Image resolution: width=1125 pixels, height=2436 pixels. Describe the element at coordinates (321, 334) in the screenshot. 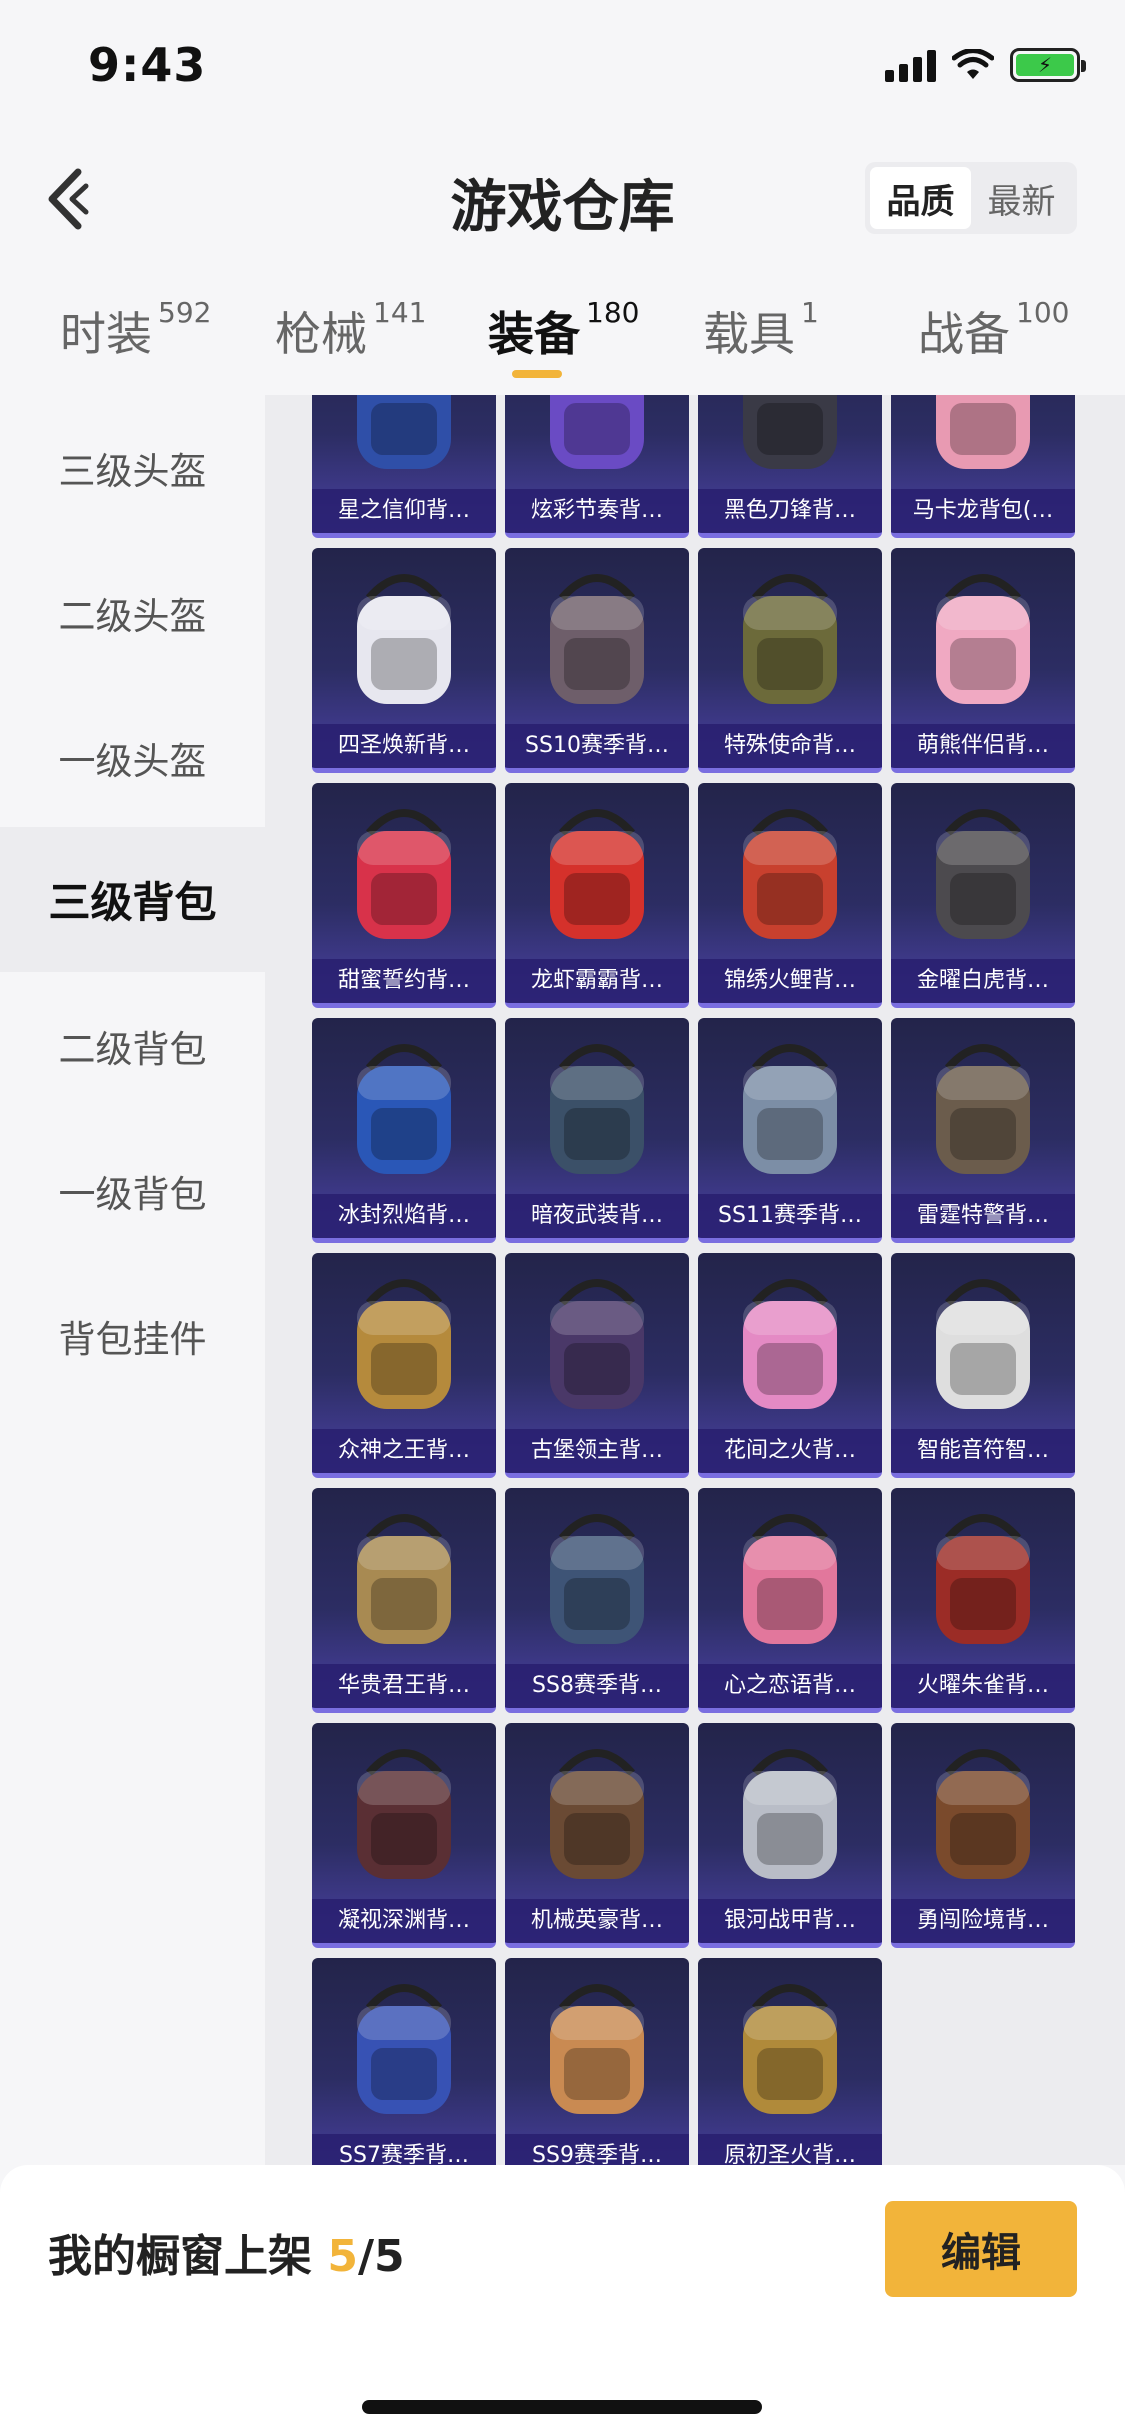

I see `tab-label: 枪械` at that location.